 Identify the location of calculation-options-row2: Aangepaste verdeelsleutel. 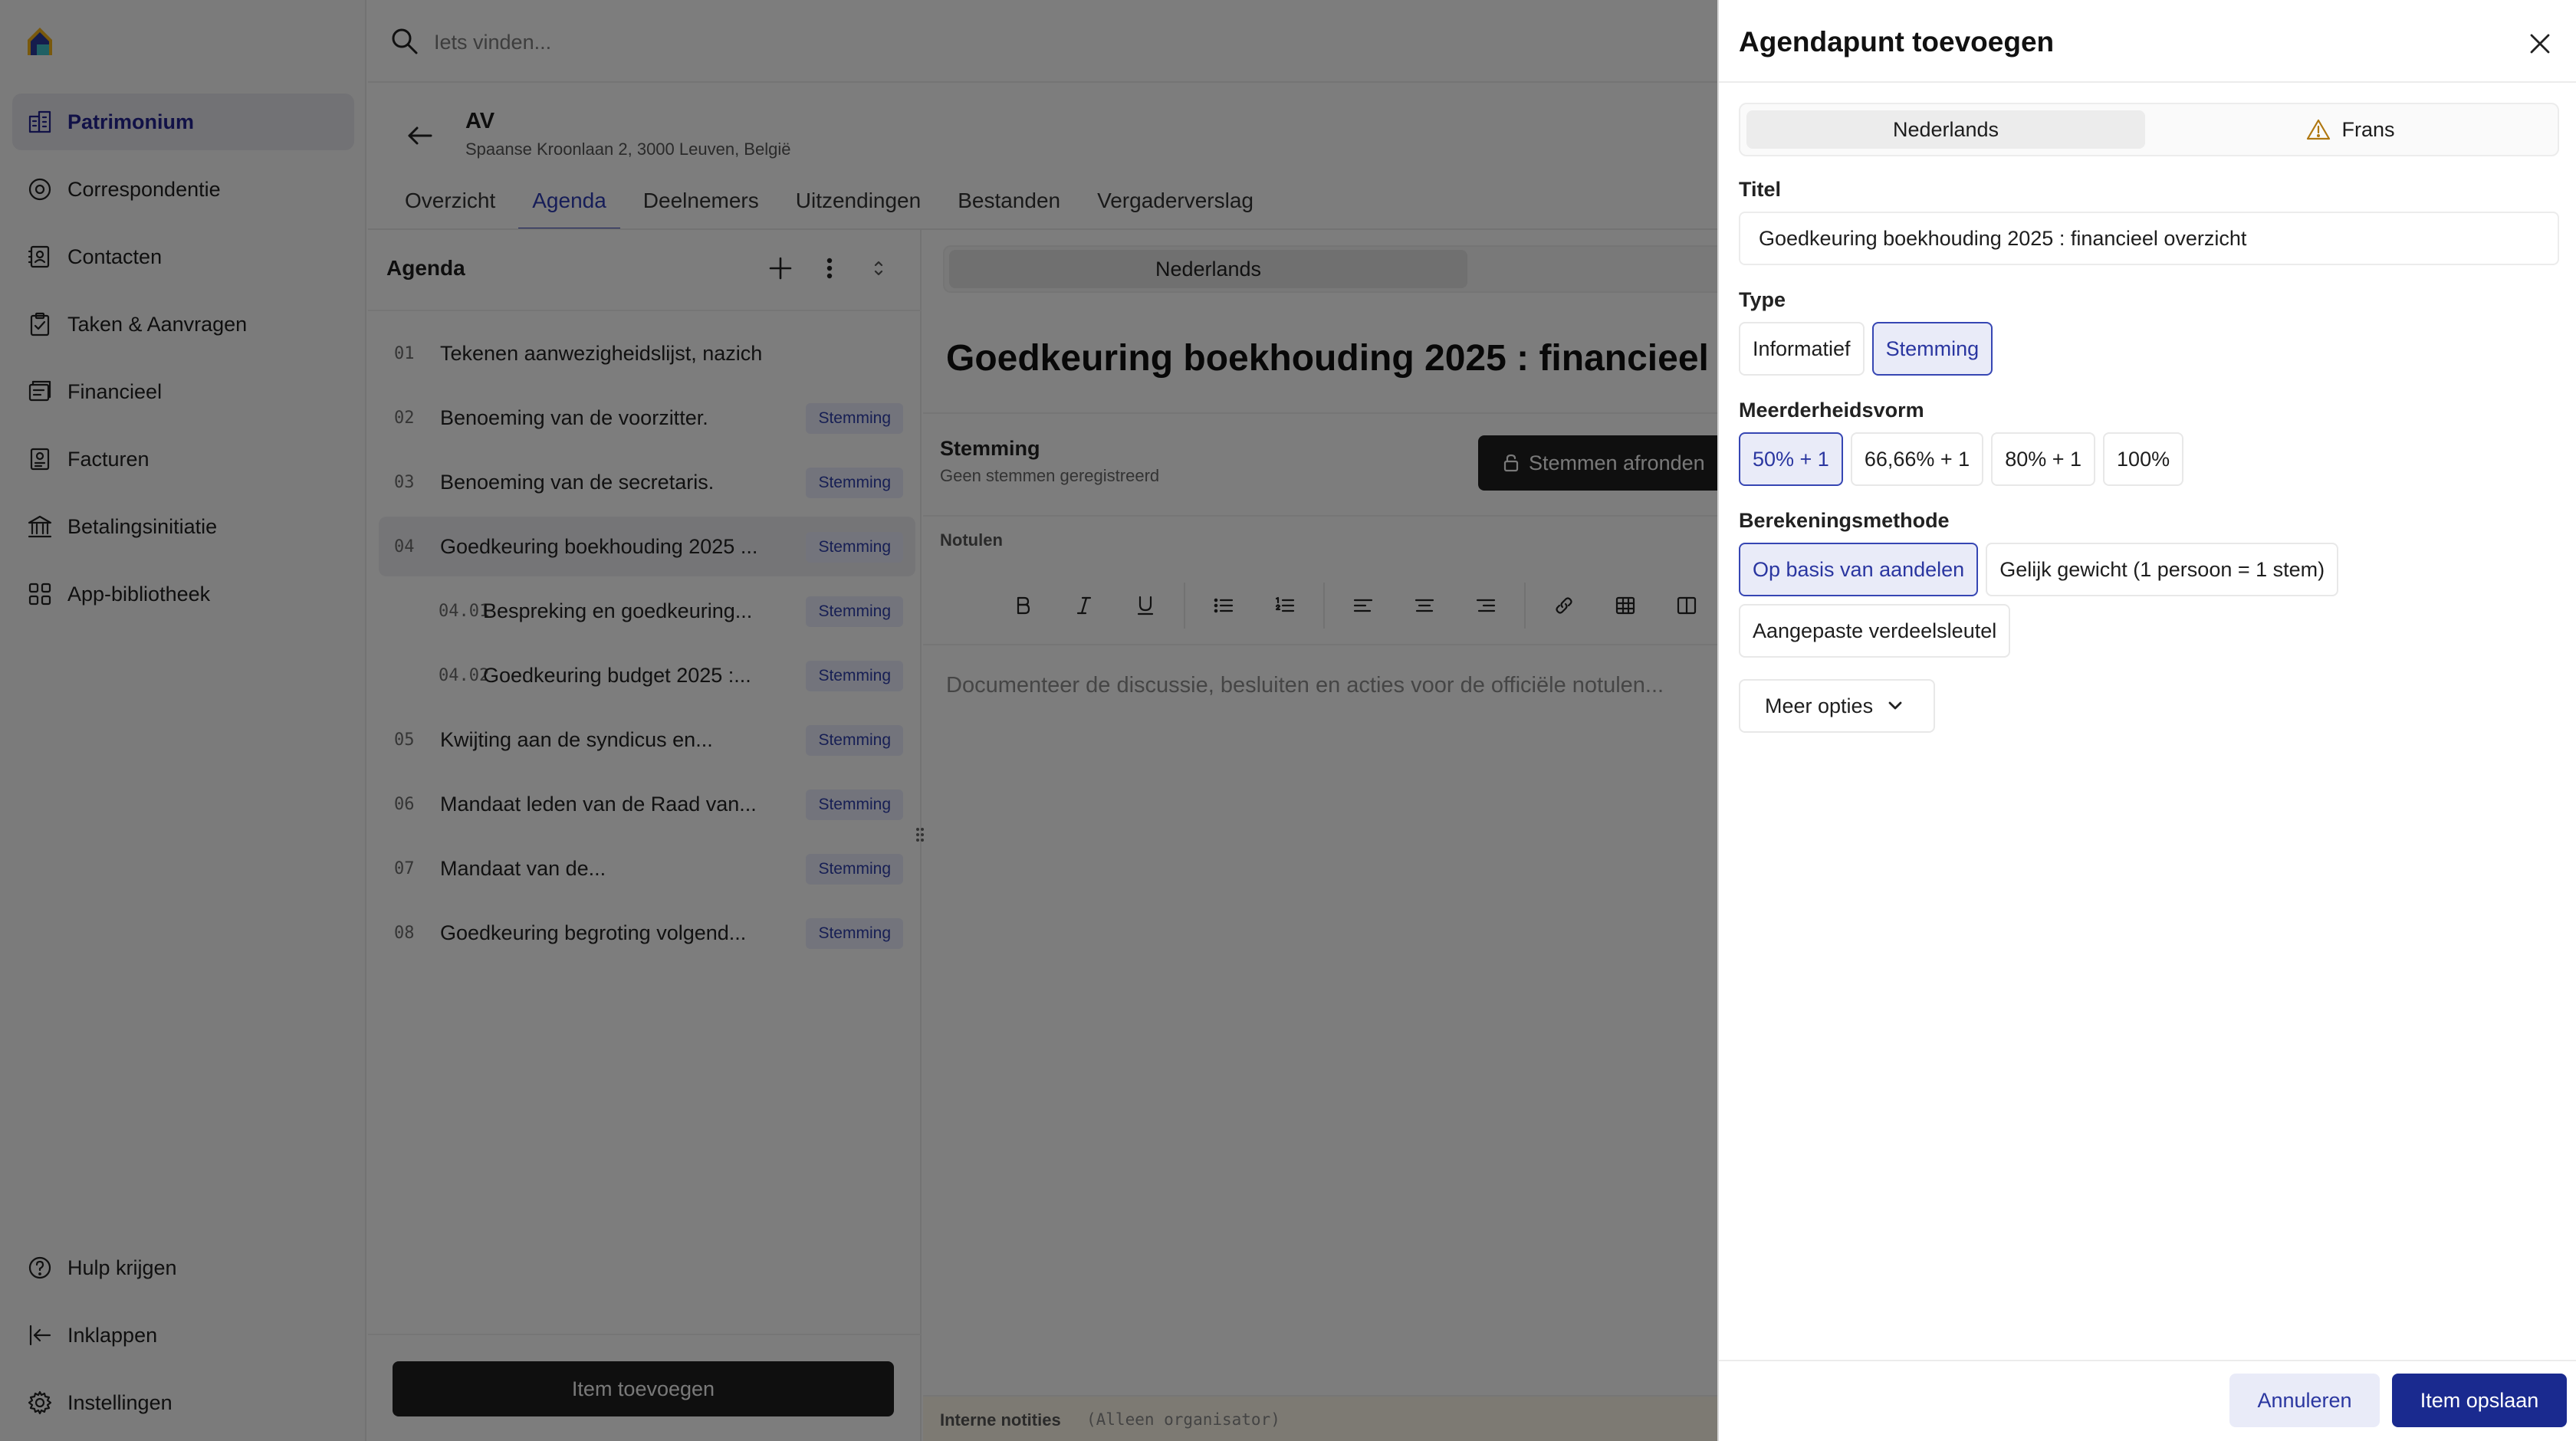
(1879, 631).